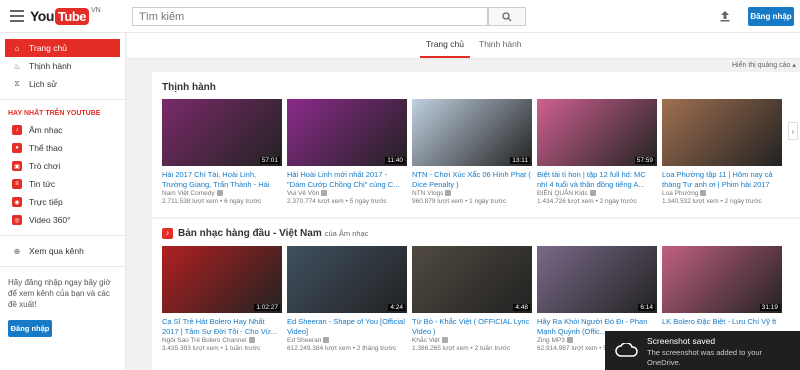  I want to click on video-channel: Ed Sheeran, so click(304, 340).